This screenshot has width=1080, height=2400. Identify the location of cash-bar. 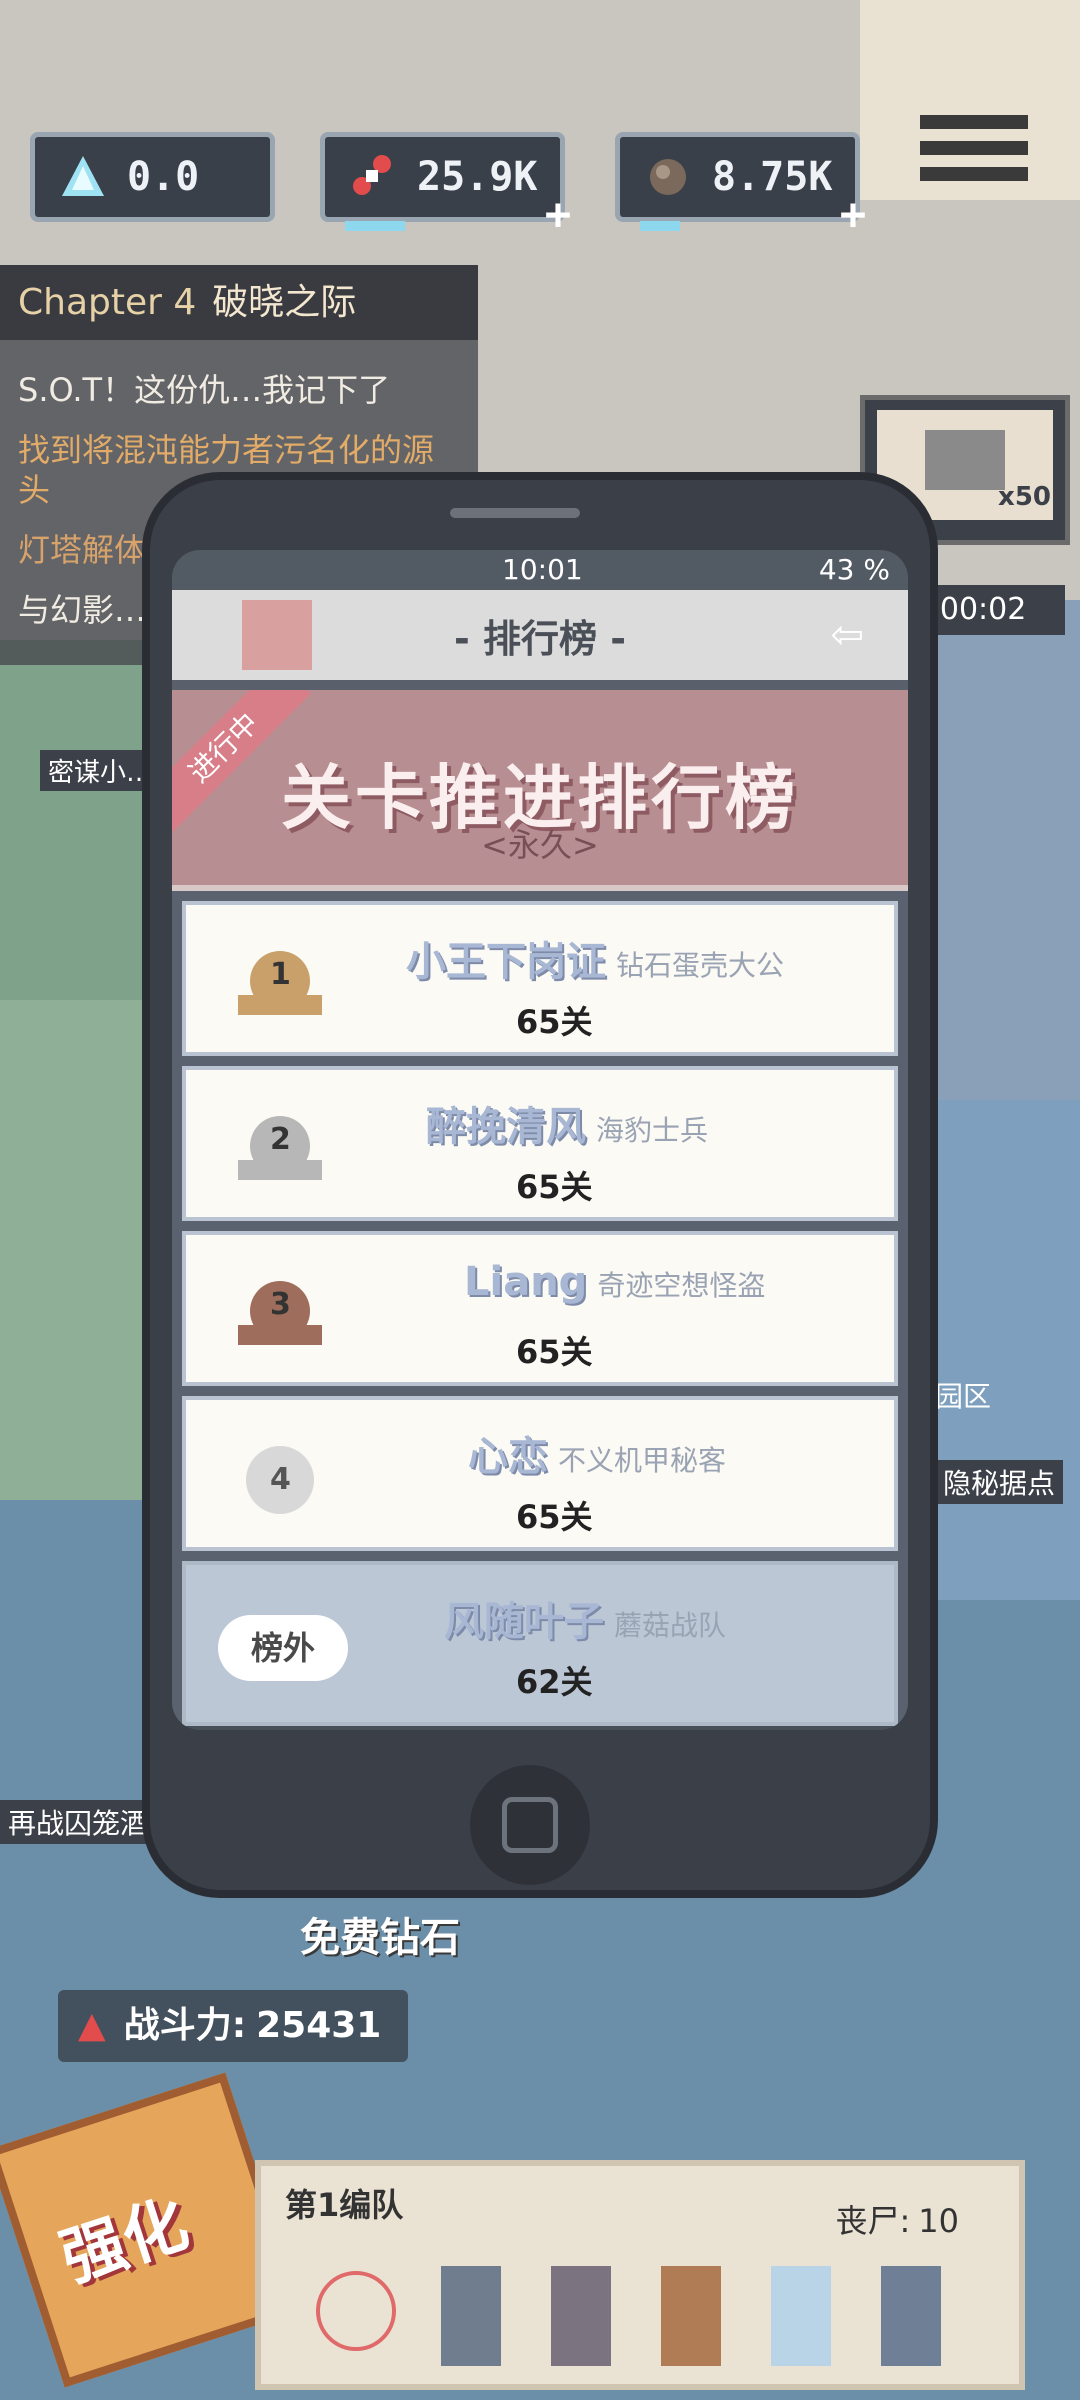
(375, 226).